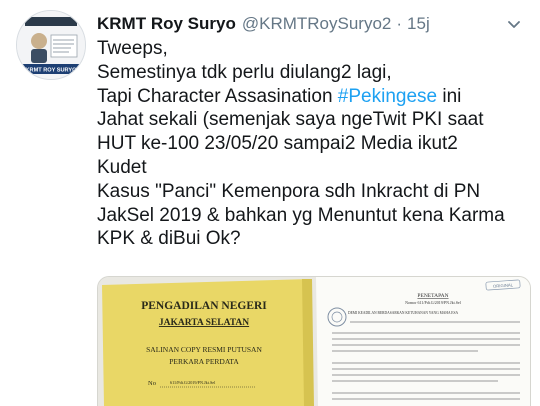 The width and height of the screenshot is (540, 406). I want to click on right-number: Nomor 611/Pdt.G/2019/PN.Jkt.Sel, so click(433, 302).